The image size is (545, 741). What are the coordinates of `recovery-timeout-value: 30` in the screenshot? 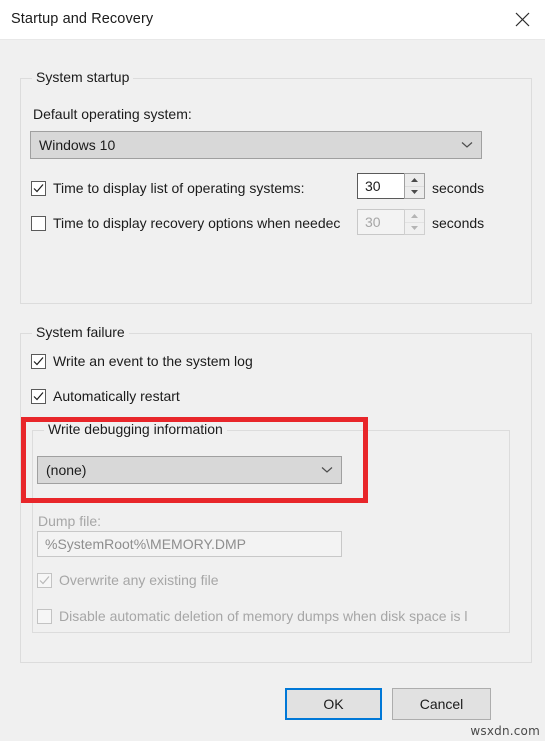 It's located at (380, 222).